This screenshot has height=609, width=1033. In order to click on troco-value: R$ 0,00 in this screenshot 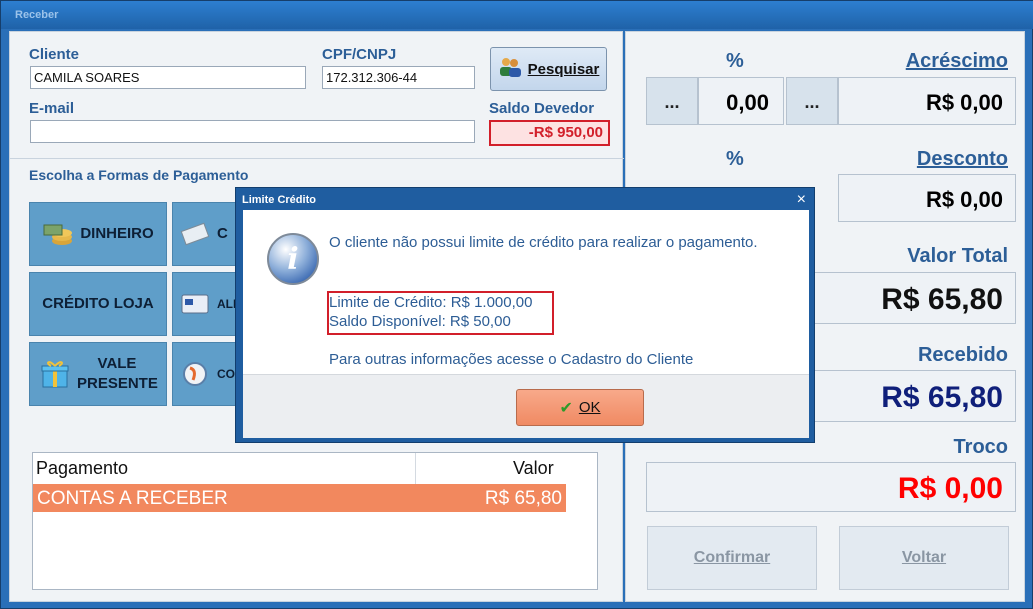, I will do `click(831, 487)`.